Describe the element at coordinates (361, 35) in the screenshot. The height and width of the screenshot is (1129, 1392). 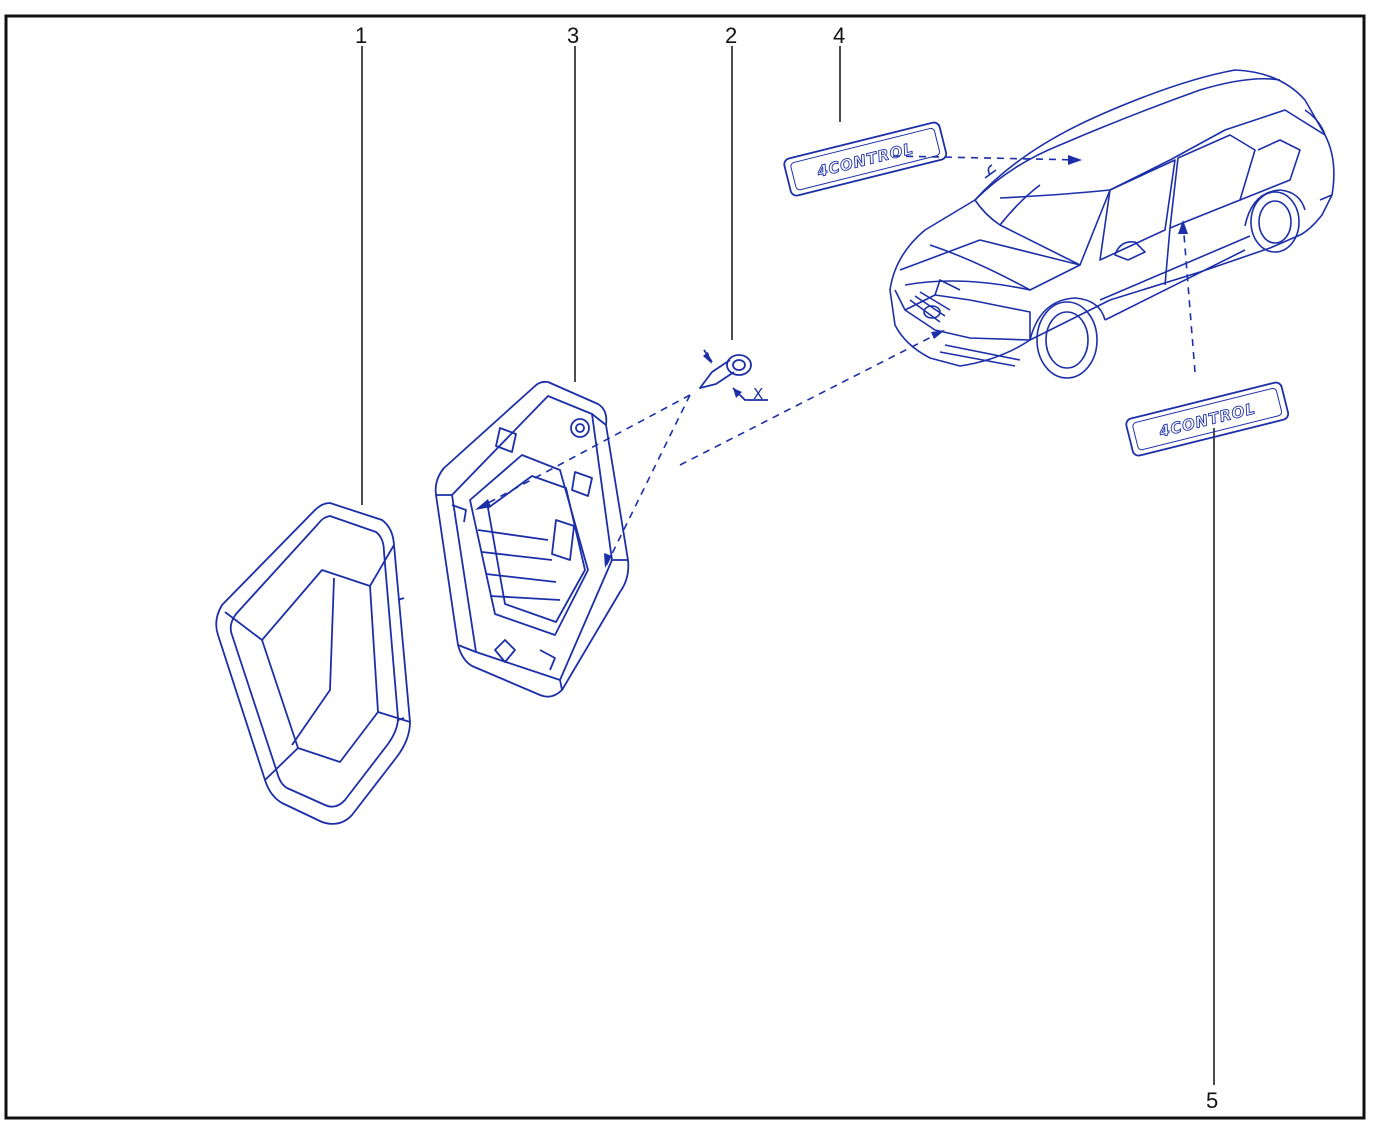
I see `callout-1: 1` at that location.